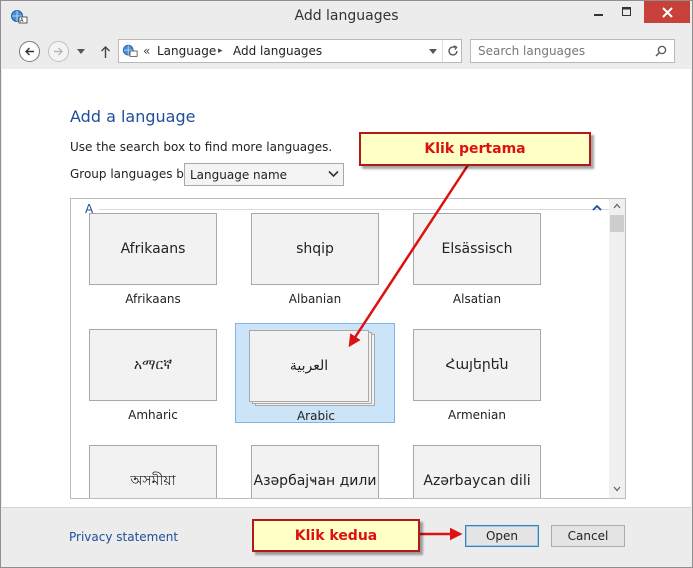 The width and height of the screenshot is (693, 568). I want to click on language-tile: Azərbaycan dili, so click(477, 468).